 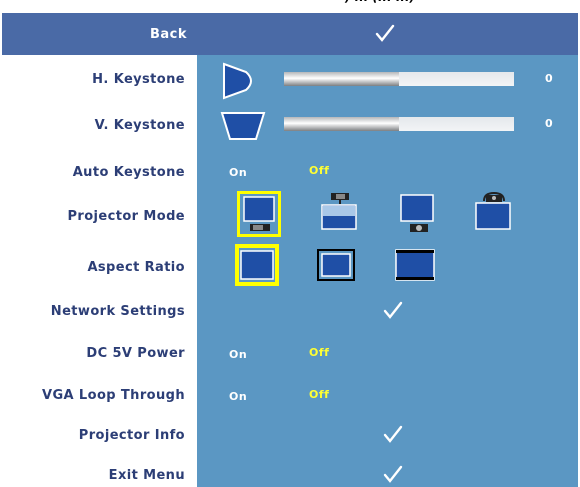 What do you see at coordinates (113, 395) in the screenshot?
I see `vga-loop-through-label: VGA Loop Through` at bounding box center [113, 395].